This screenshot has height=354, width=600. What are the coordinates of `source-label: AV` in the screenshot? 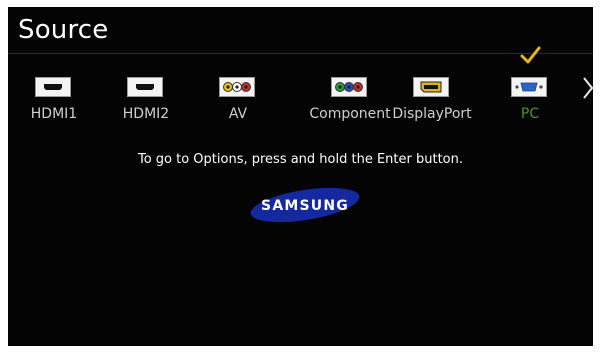 It's located at (238, 114).